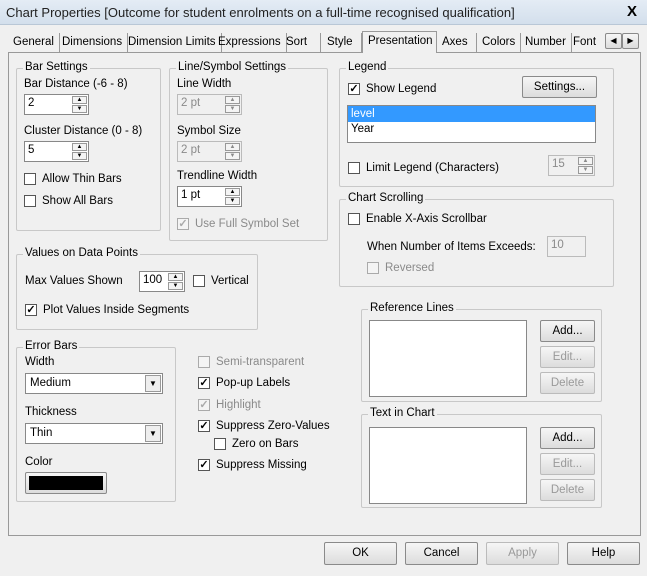 This screenshot has width=647, height=576. What do you see at coordinates (632, 12) in the screenshot?
I see `close-icon: X` at bounding box center [632, 12].